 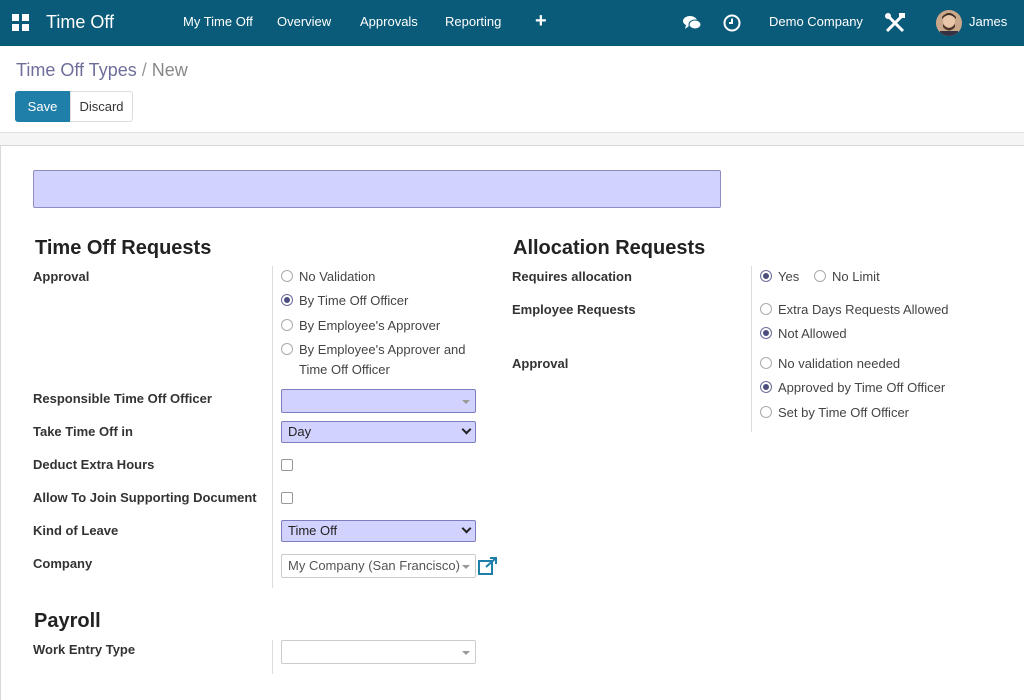 What do you see at coordinates (61, 276) in the screenshot?
I see `approval-label: Approval` at bounding box center [61, 276].